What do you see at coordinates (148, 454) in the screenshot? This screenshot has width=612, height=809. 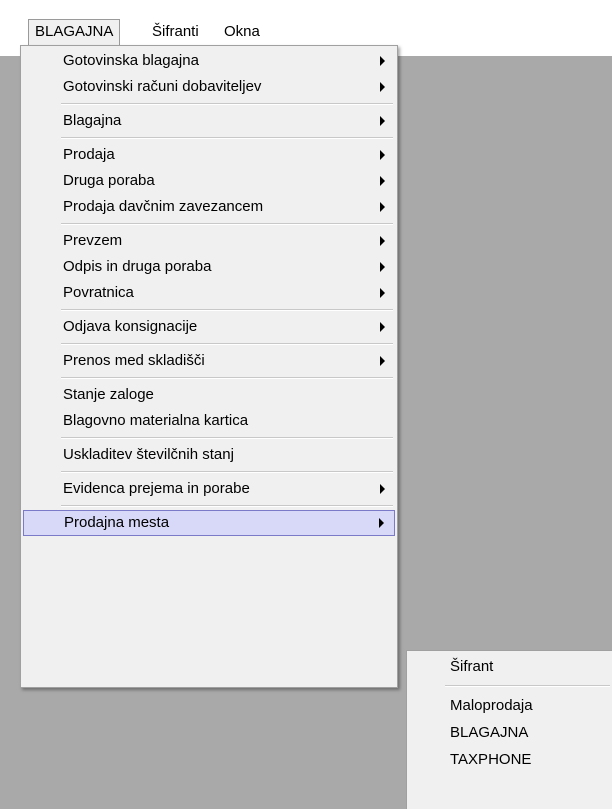 I see `menu-item-label: Uskladitev številčnih stanj` at bounding box center [148, 454].